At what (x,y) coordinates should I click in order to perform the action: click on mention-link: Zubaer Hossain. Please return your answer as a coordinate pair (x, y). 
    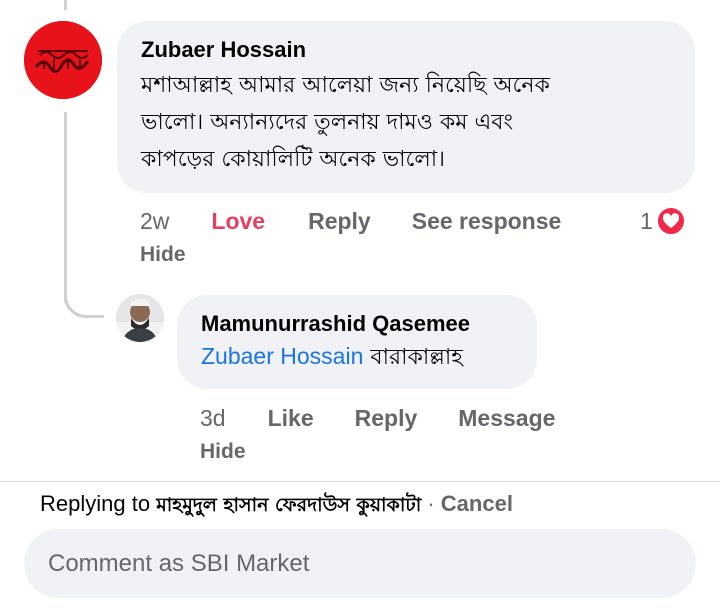
    Looking at the image, I should click on (282, 356).